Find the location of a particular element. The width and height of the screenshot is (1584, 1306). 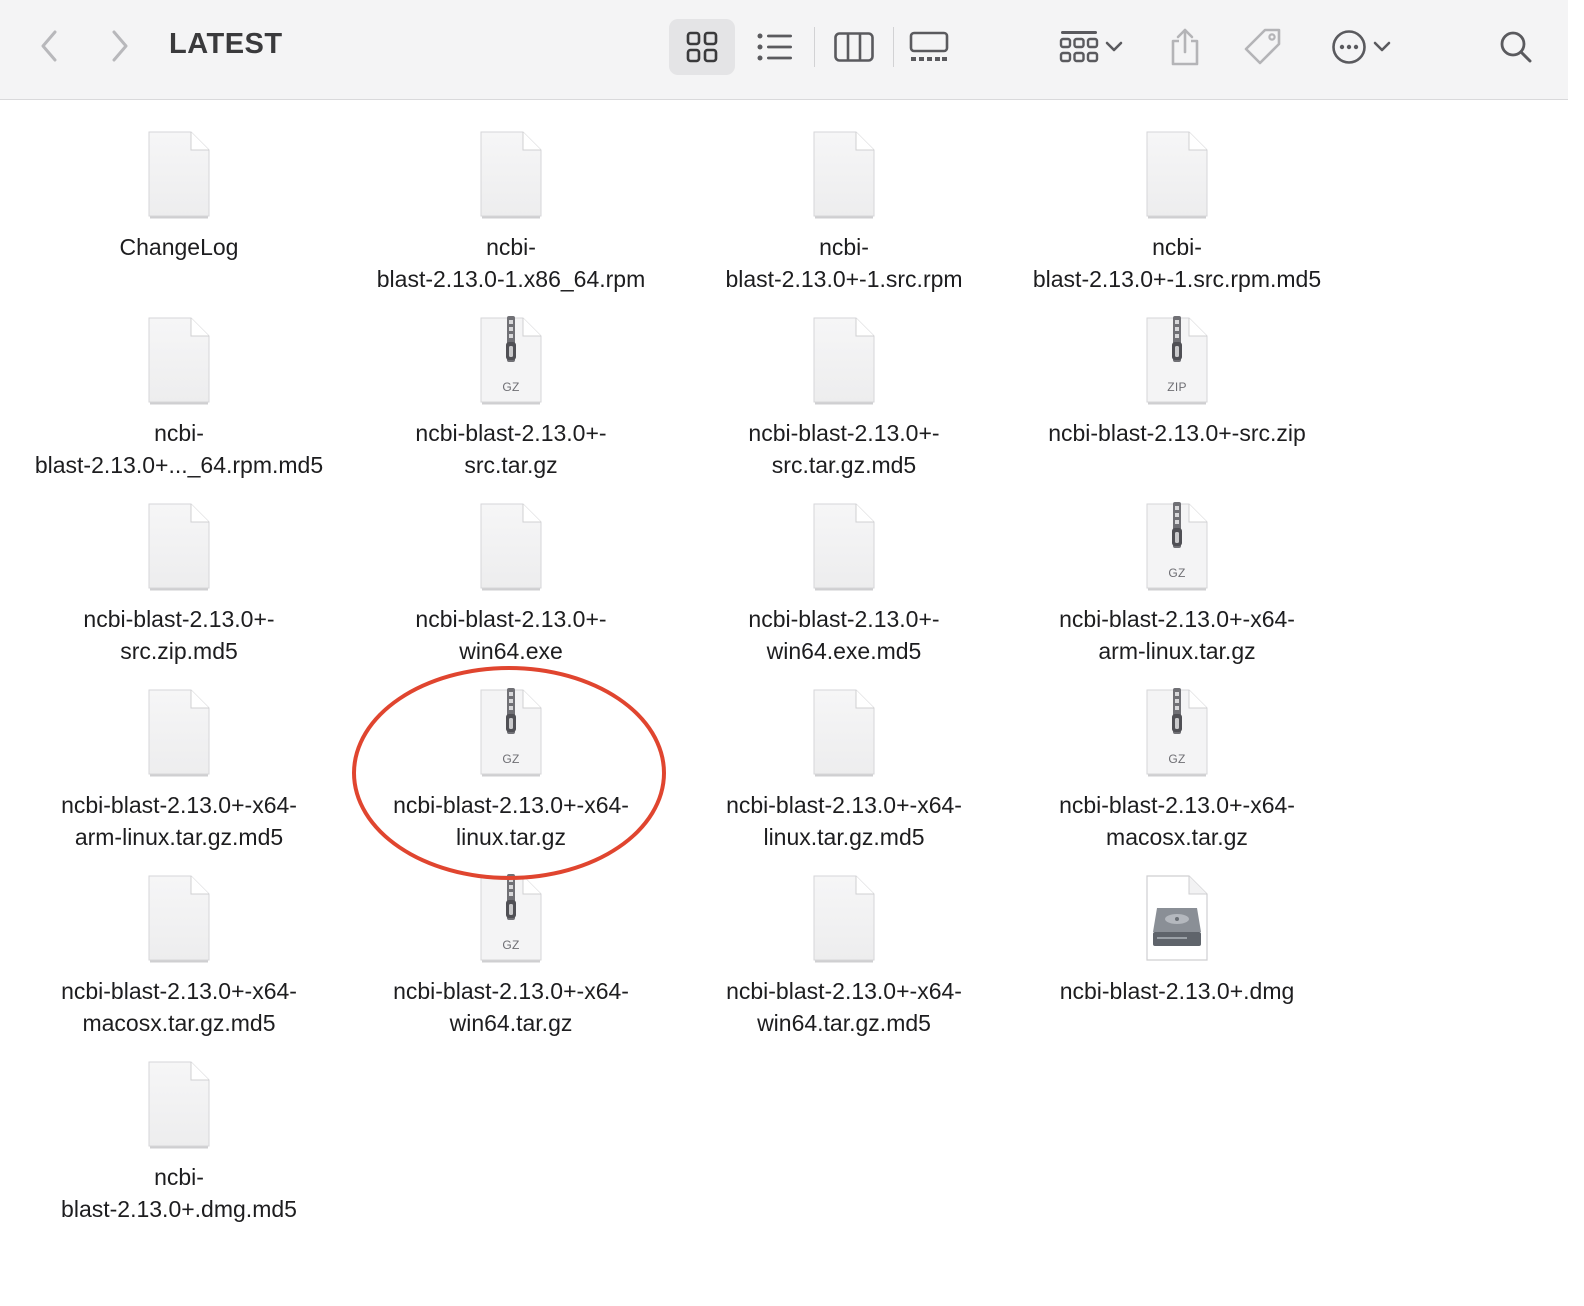

file-name: ChangeLog is located at coordinates (179, 247).